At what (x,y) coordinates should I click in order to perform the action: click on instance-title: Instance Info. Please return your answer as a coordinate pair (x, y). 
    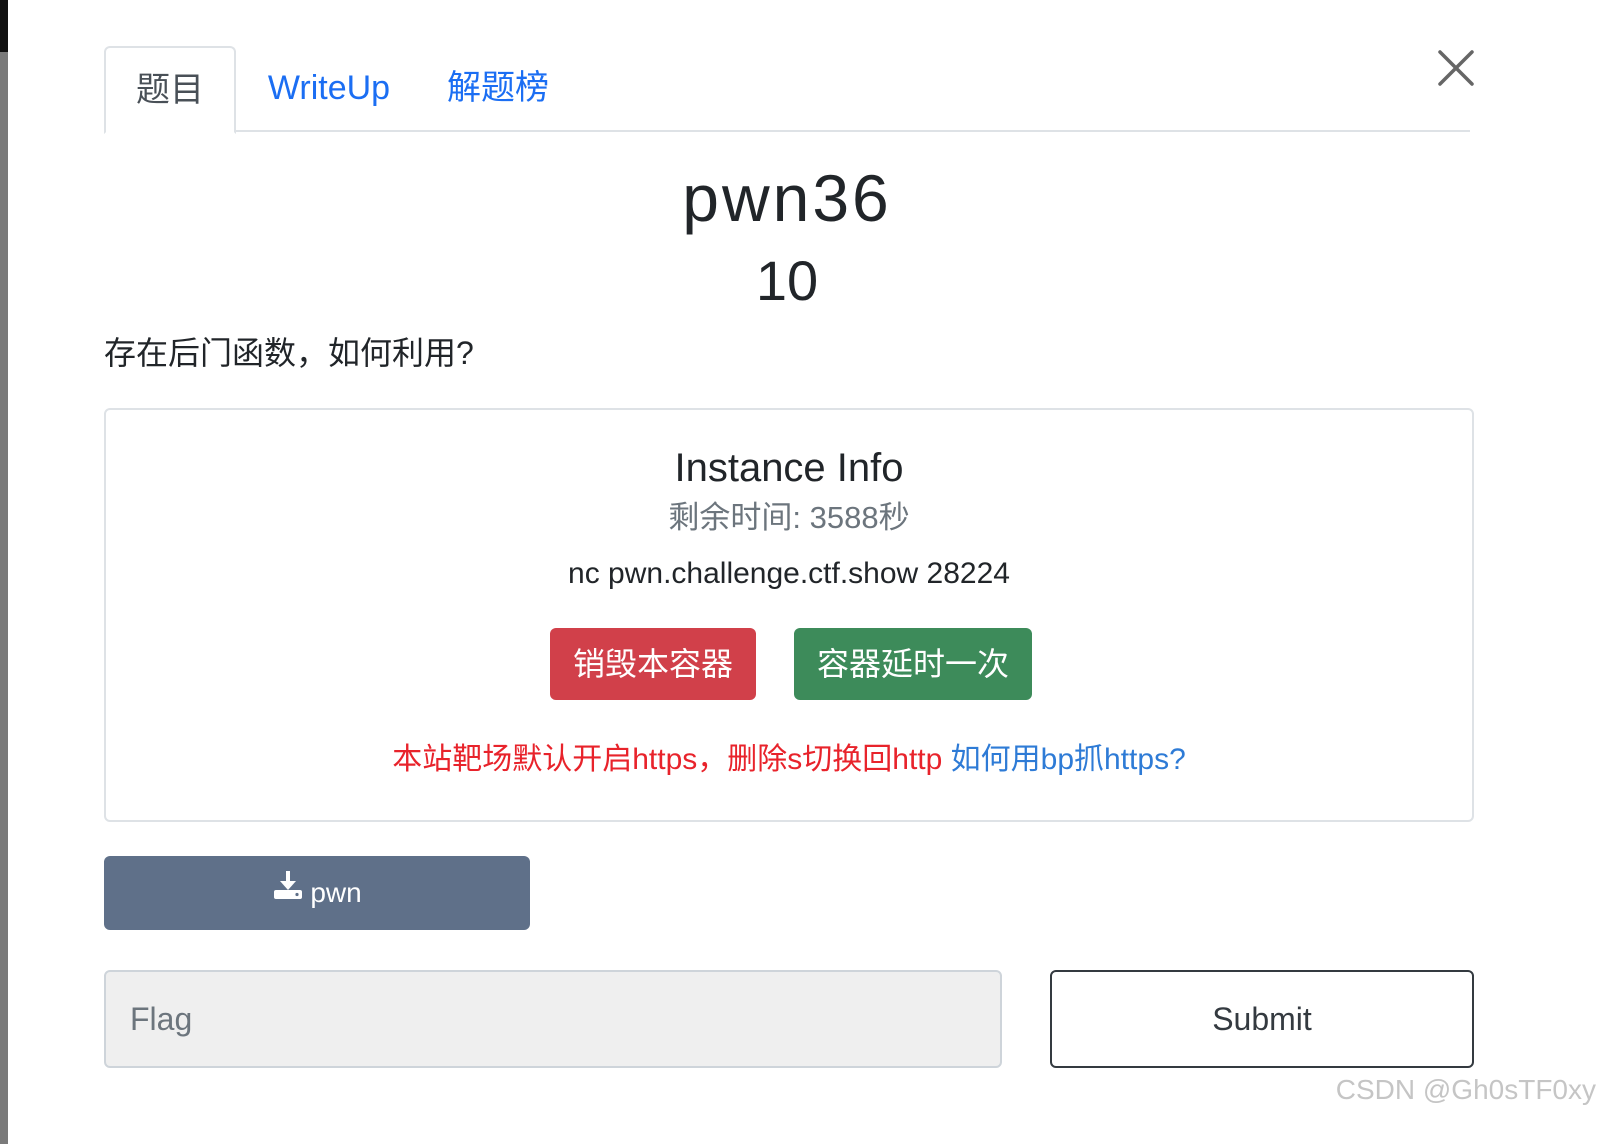
    Looking at the image, I should click on (789, 468).